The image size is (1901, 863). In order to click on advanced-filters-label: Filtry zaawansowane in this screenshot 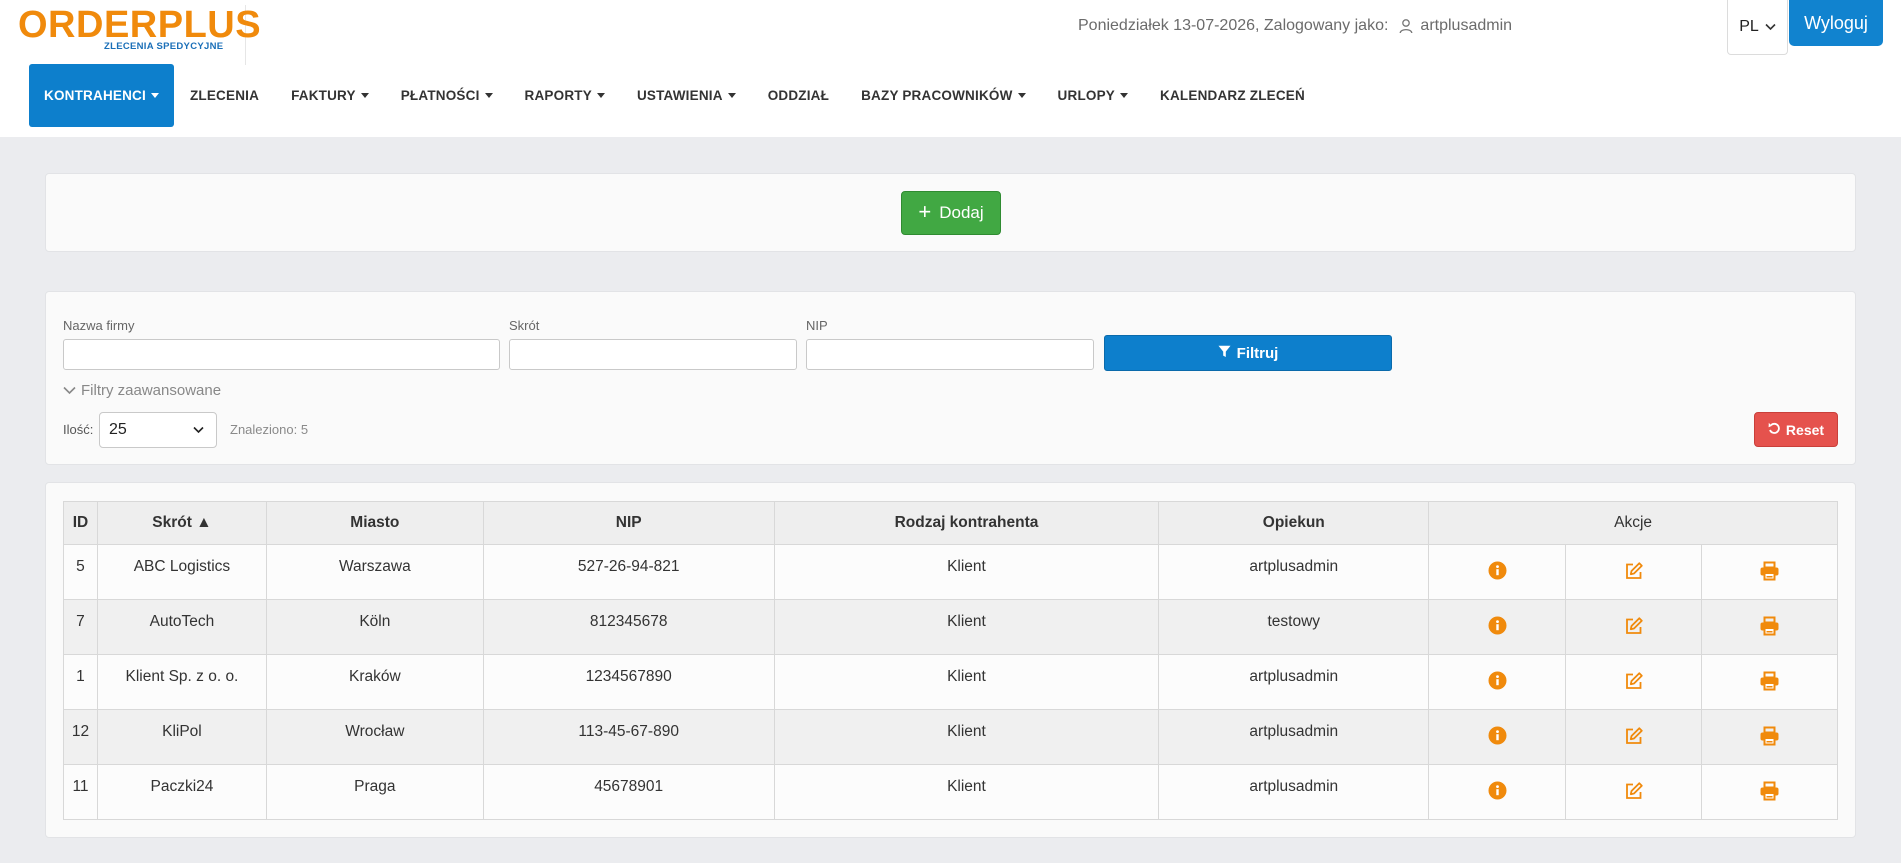, I will do `click(151, 390)`.